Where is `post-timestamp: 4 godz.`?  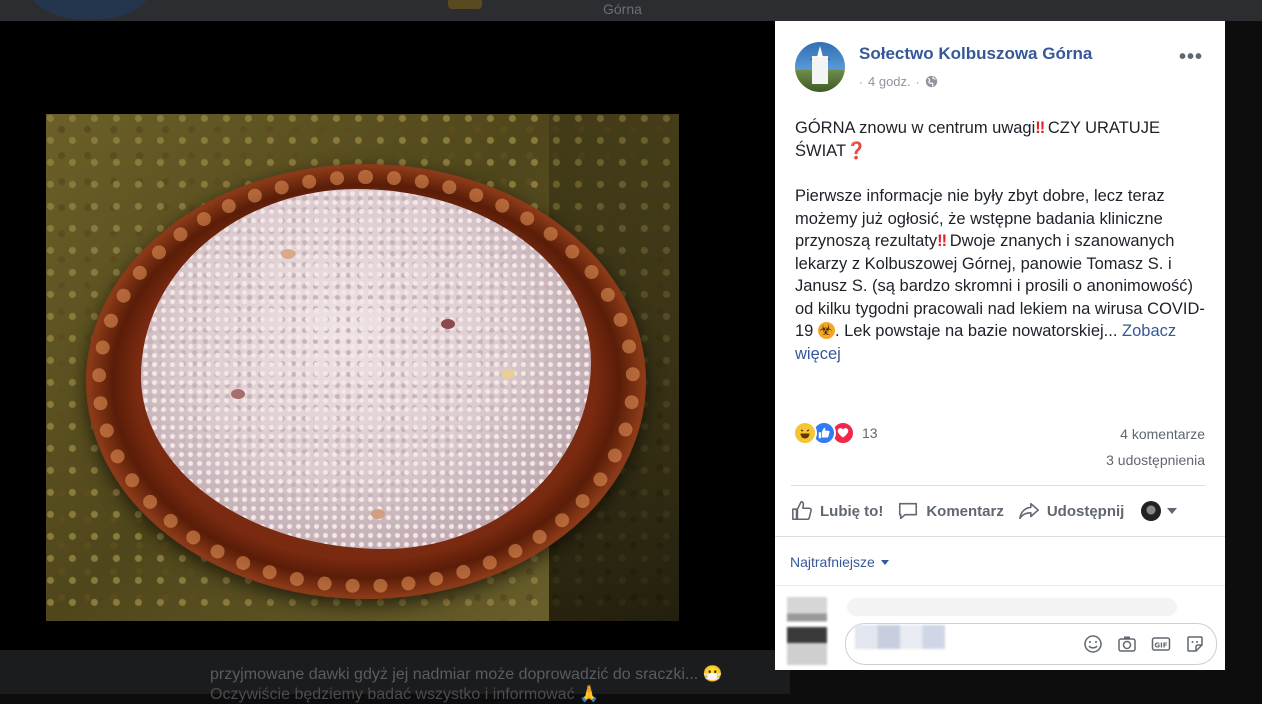 post-timestamp: 4 godz. is located at coordinates (889, 81).